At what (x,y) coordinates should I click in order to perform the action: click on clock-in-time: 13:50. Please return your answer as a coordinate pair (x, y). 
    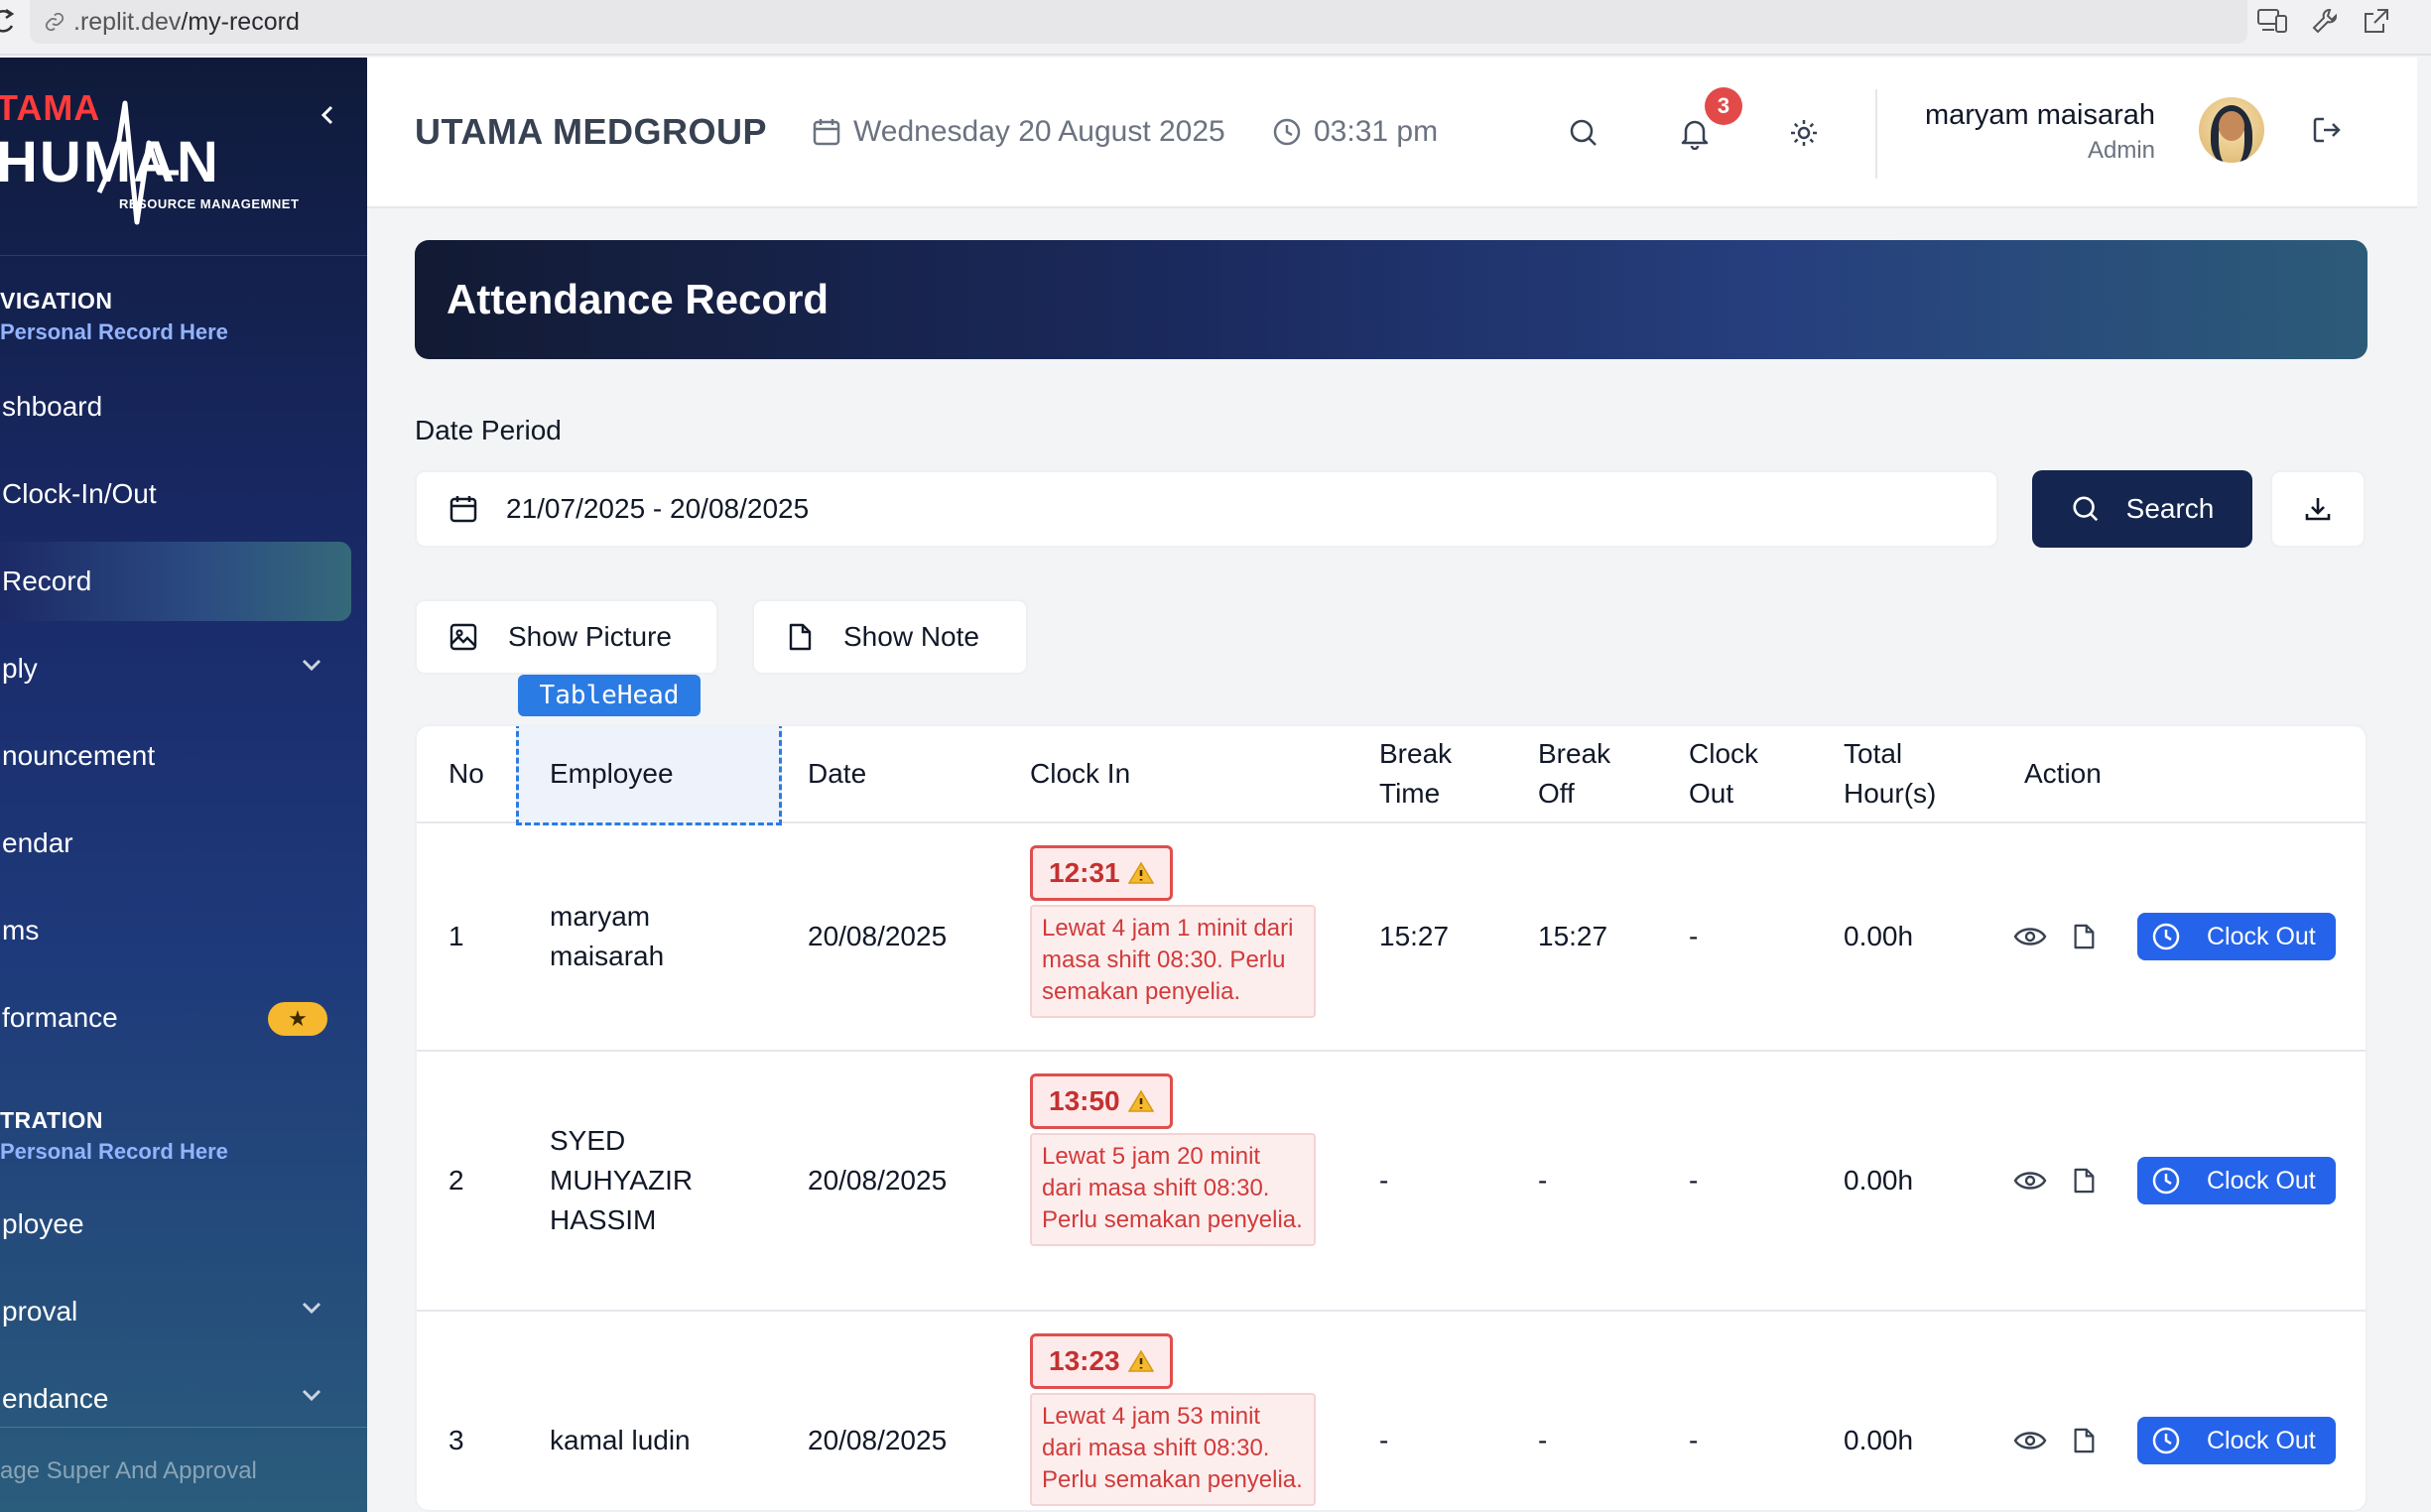
    Looking at the image, I should click on (1084, 1100).